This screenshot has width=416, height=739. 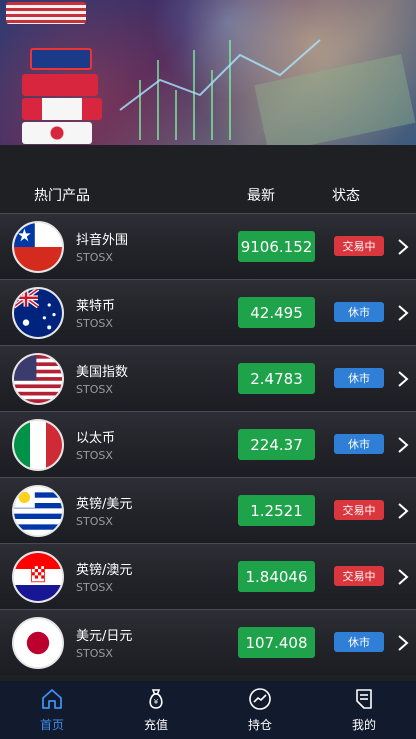 What do you see at coordinates (346, 196) in the screenshot?
I see `header-status: 状态` at bounding box center [346, 196].